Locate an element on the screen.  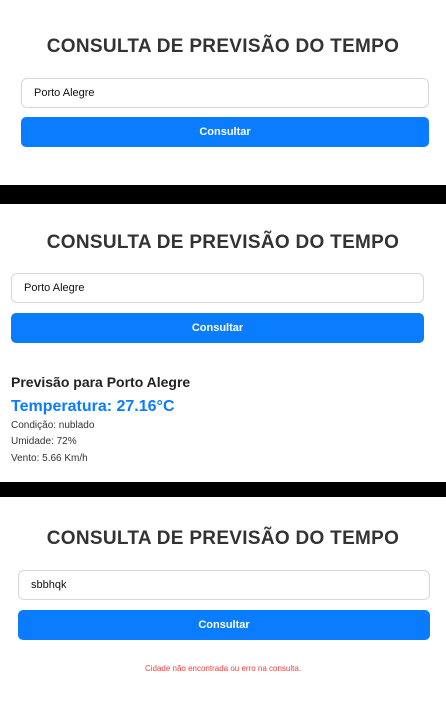
condition-text: Condição: nublado is located at coordinates (53, 425).